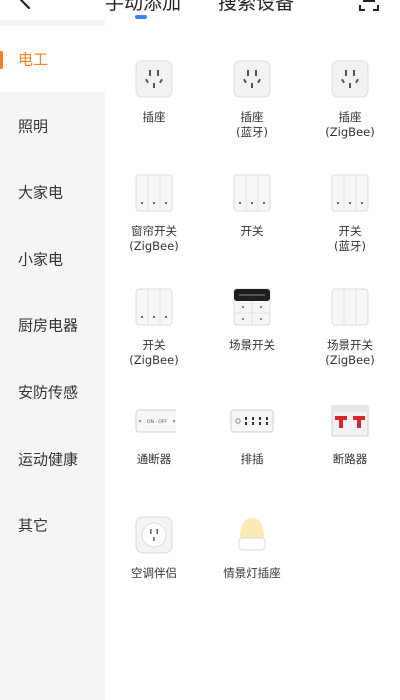 The image size is (400, 700). Describe the element at coordinates (52, 525) in the screenshot. I see `sidebar-item-other: 其它` at that location.